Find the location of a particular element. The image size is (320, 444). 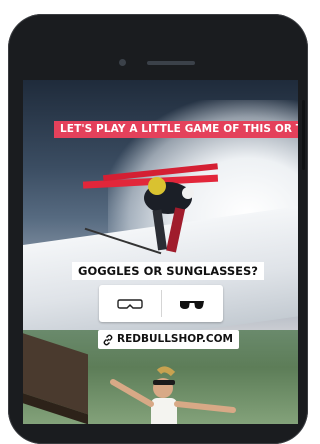

link-sticker: REDBULLSHOP.COM is located at coordinates (168, 339).